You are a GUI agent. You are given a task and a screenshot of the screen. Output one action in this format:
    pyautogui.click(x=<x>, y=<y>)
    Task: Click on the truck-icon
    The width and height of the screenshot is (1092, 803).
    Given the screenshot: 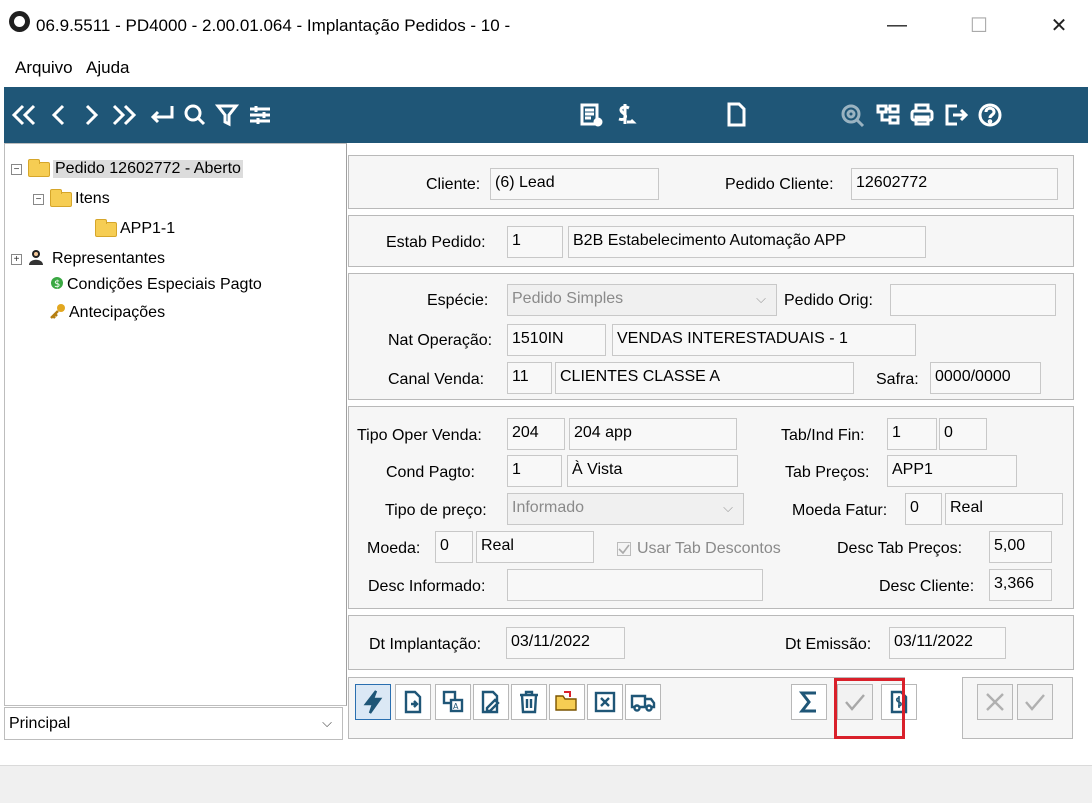 What is the action you would take?
    pyautogui.click(x=643, y=702)
    